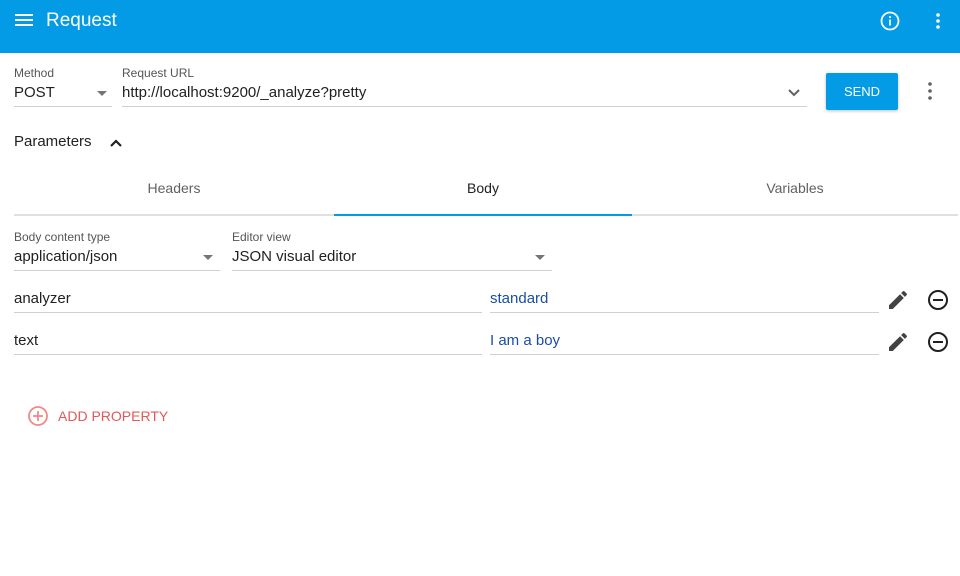  I want to click on editor-view-underline, so click(392, 270).